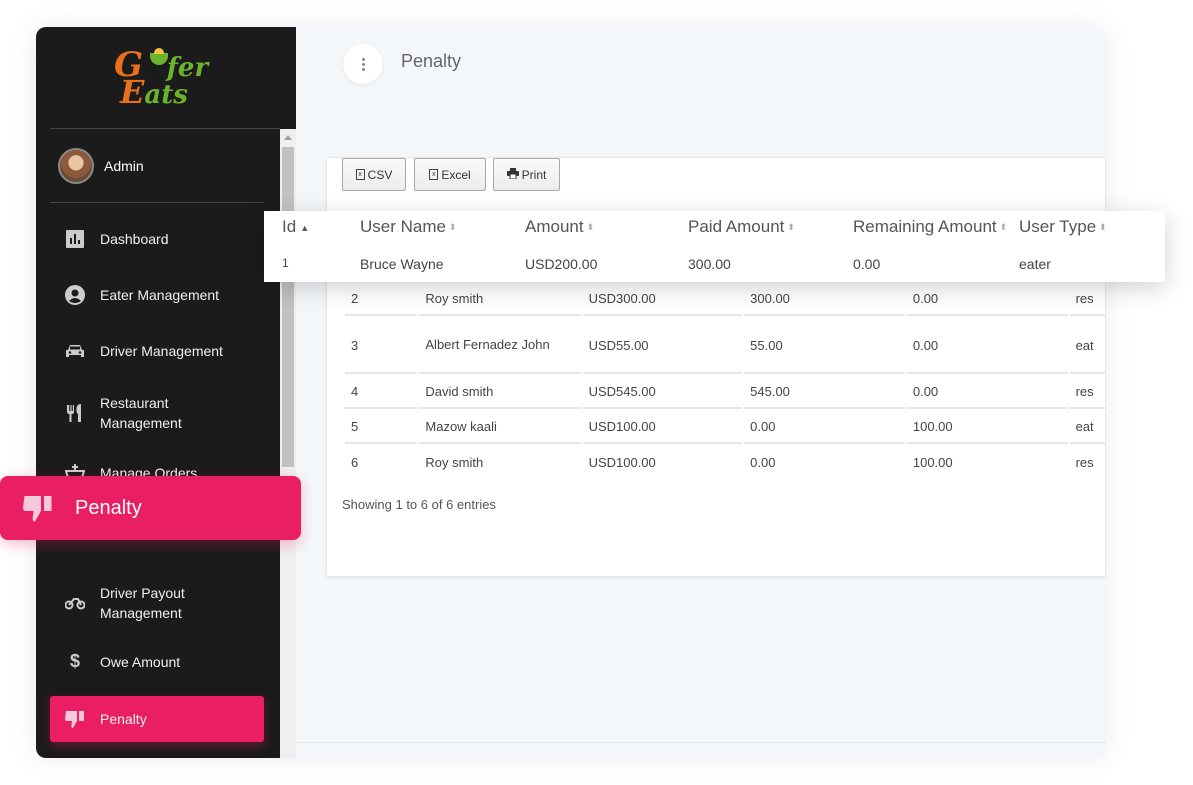  I want to click on print-button: Print, so click(526, 174).